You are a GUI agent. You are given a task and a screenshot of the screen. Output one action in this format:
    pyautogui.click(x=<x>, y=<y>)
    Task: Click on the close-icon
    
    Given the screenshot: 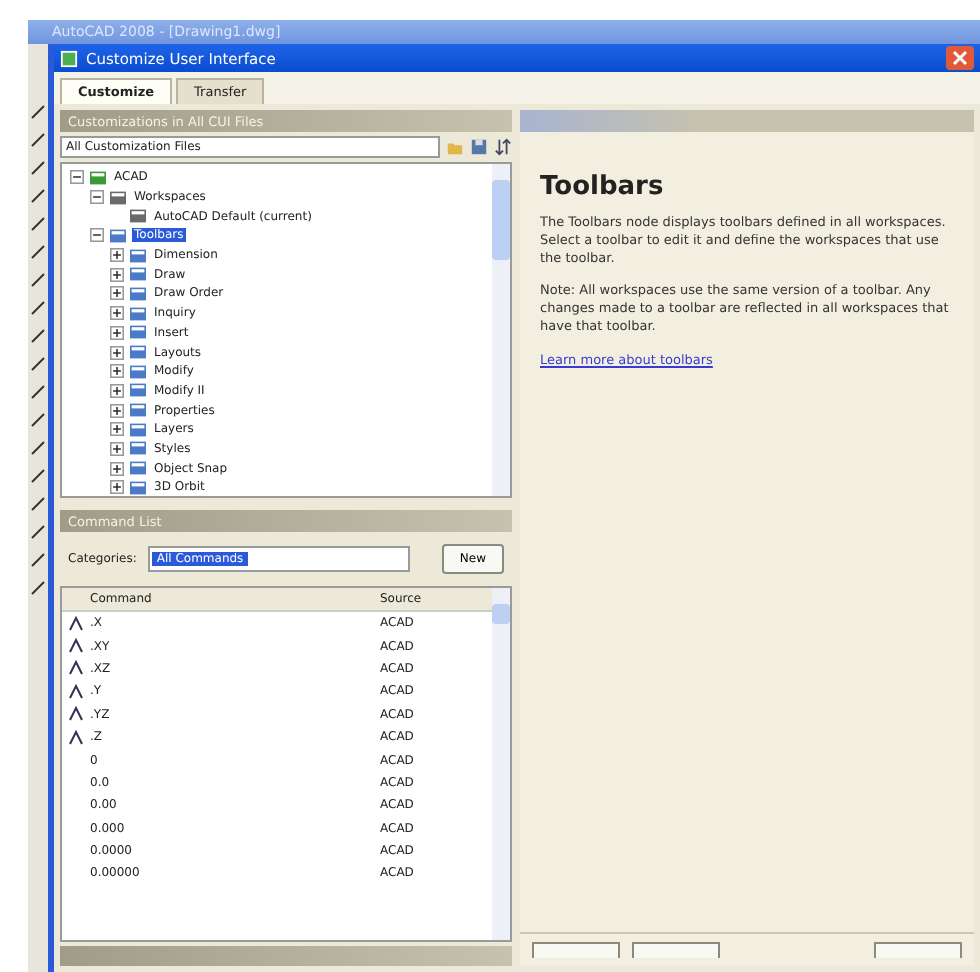 What is the action you would take?
    pyautogui.click(x=960, y=58)
    